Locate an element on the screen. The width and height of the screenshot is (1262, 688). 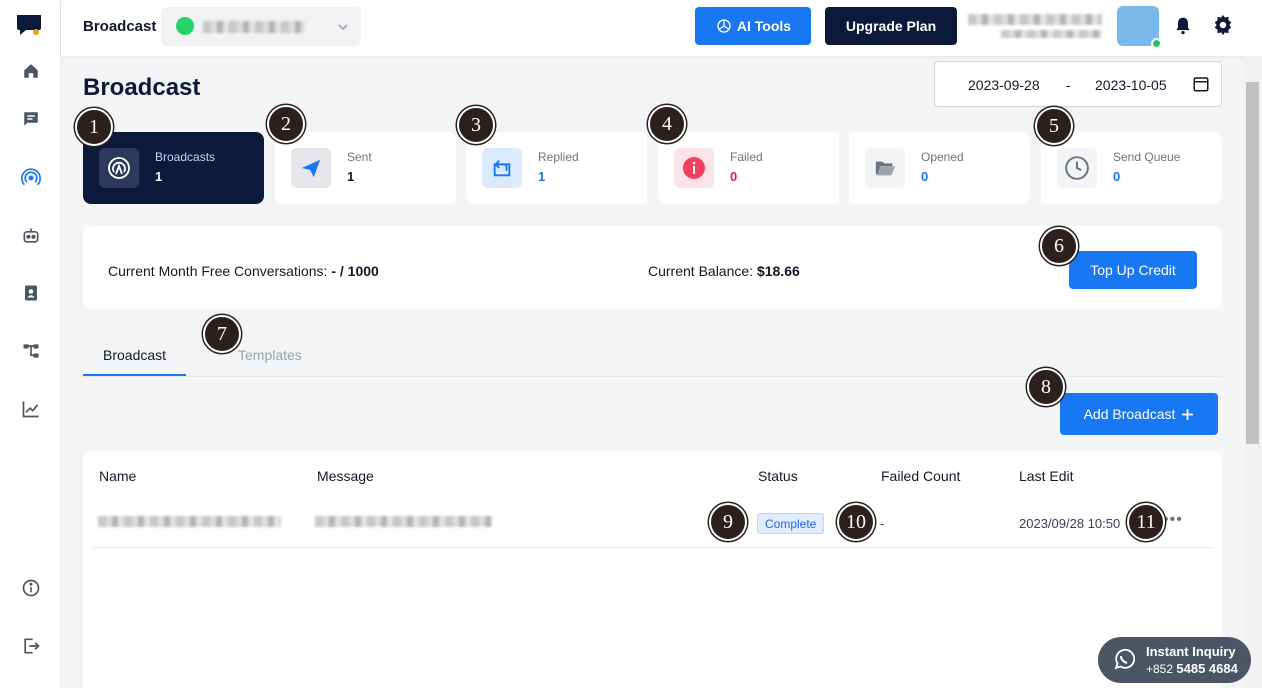
redacted-broadcast-name is located at coordinates (189, 521).